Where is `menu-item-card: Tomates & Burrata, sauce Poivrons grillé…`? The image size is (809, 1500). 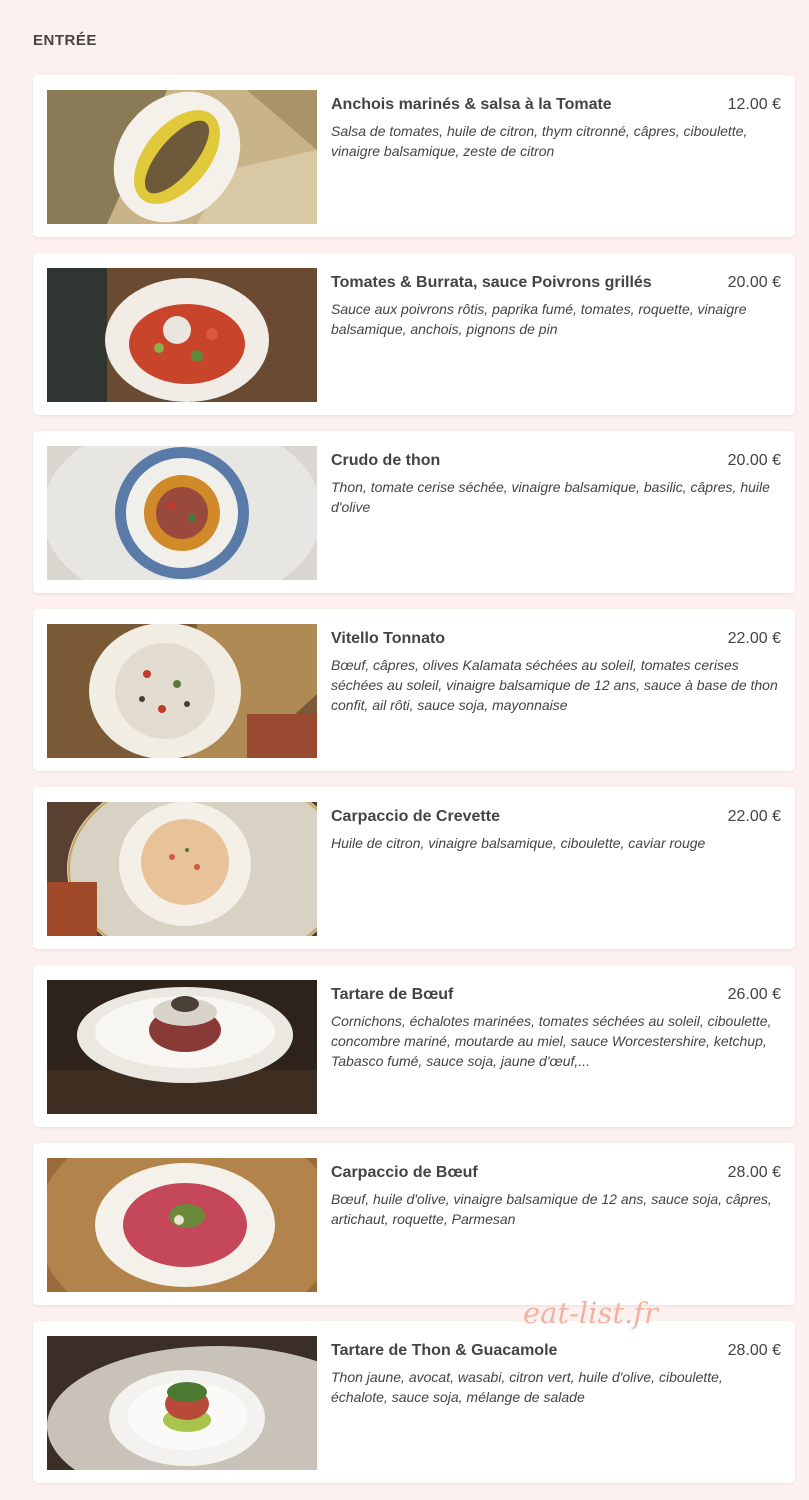 menu-item-card: Tomates & Burrata, sauce Poivrons grillé… is located at coordinates (414, 334).